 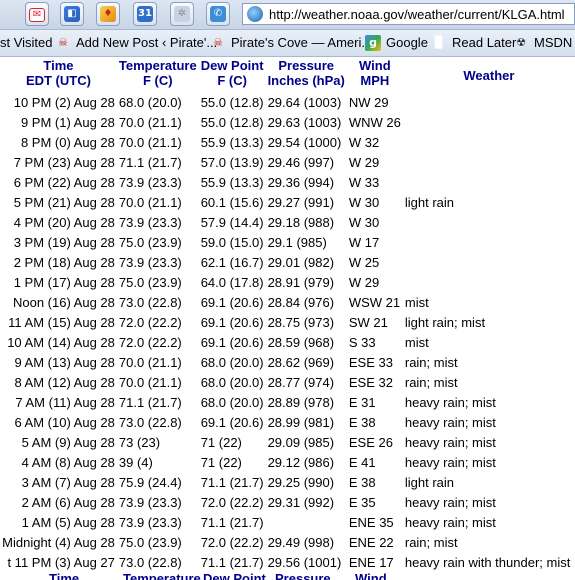 I want to click on cell-wind: ENE 17, so click(x=371, y=562).